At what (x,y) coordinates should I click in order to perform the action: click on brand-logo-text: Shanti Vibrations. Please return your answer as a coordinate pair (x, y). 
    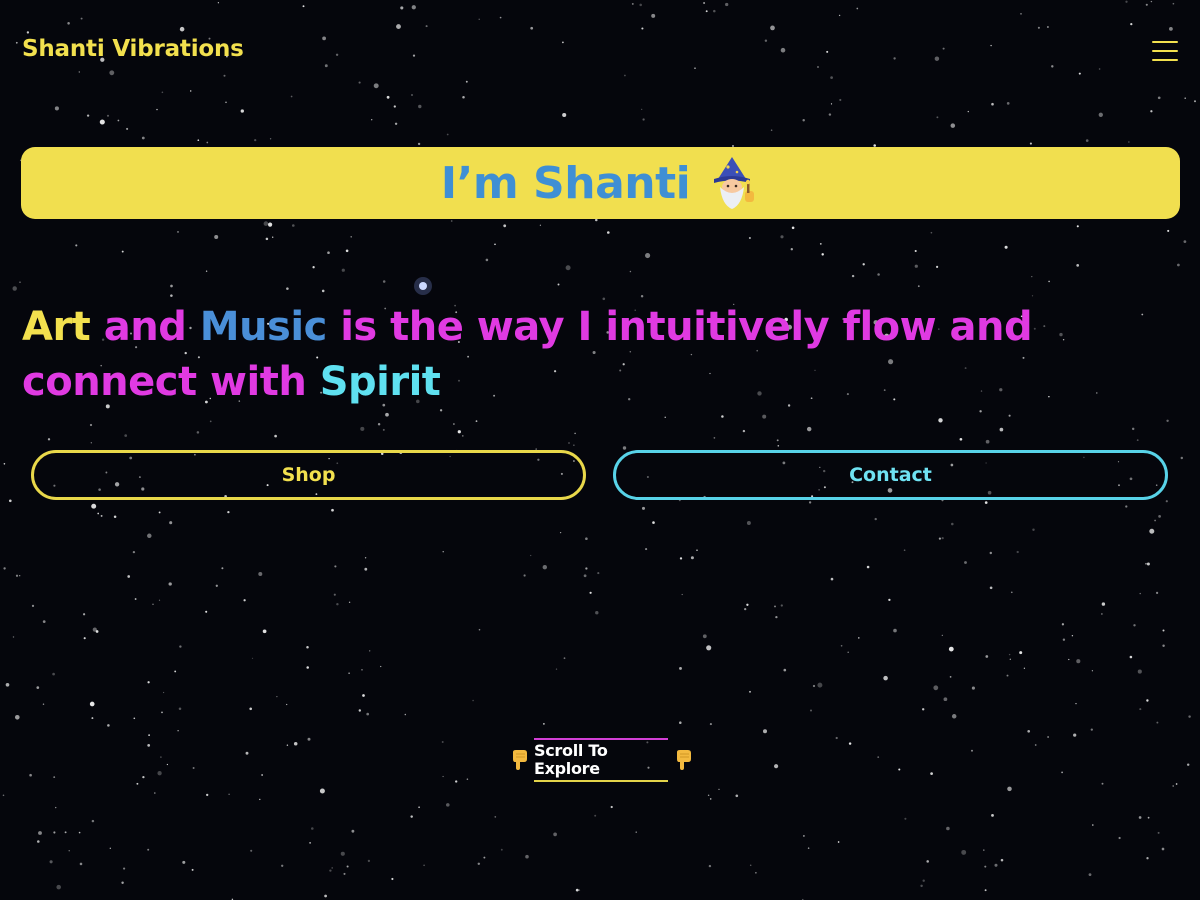
    Looking at the image, I should click on (133, 49).